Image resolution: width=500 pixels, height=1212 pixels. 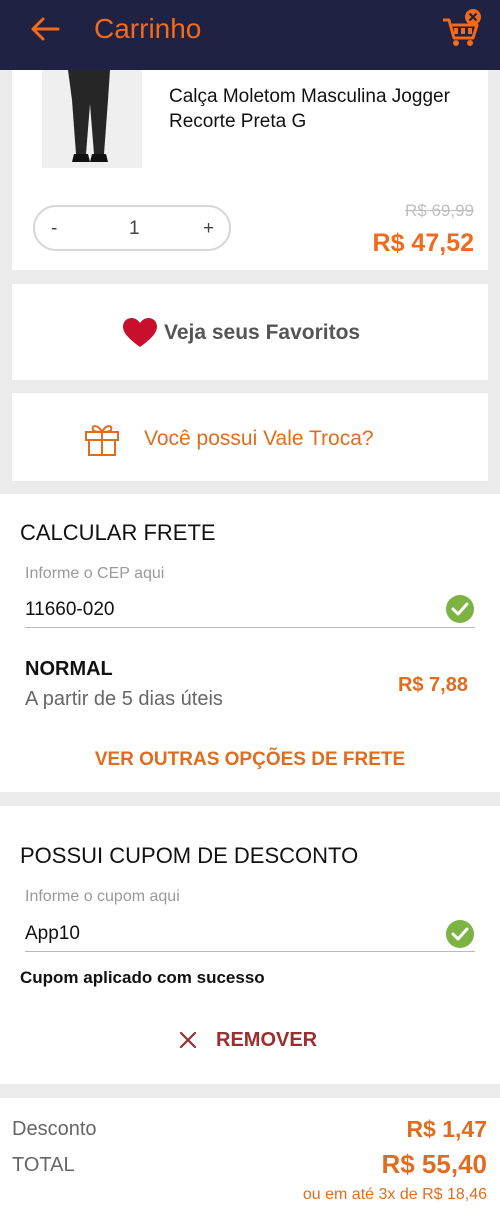 What do you see at coordinates (267, 1039) in the screenshot?
I see `remove-coupon-label: REMOVER` at bounding box center [267, 1039].